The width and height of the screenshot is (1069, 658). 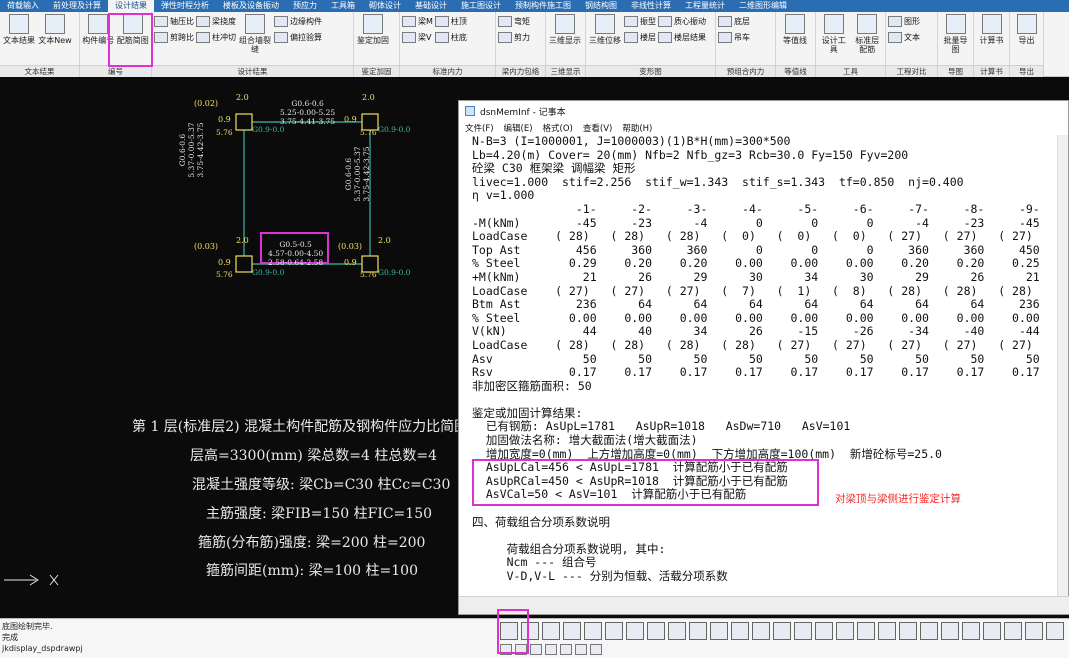 What do you see at coordinates (763, 6) in the screenshot?
I see `tab-14: 二维图形编辑` at bounding box center [763, 6].